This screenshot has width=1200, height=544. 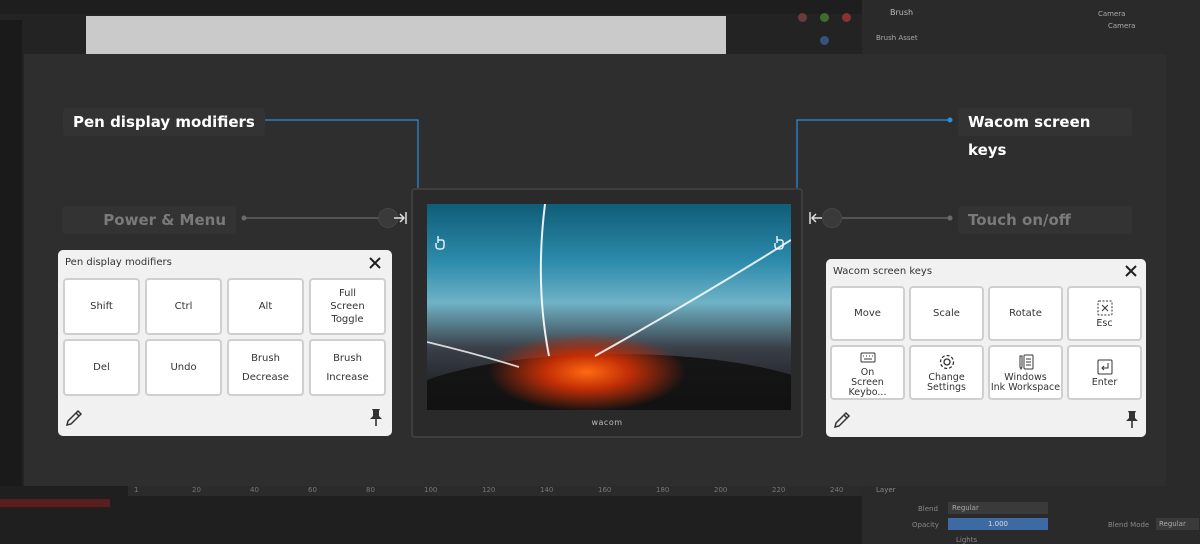 I want to click on bg-brush-asset-label: Brush Asset, so click(x=897, y=38).